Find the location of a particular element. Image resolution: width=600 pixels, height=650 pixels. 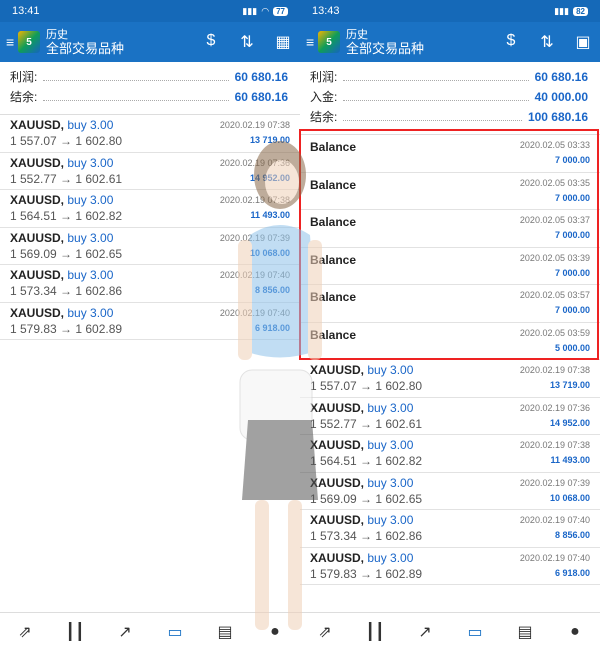

calendar-icon: ▣ is located at coordinates (583, 42).